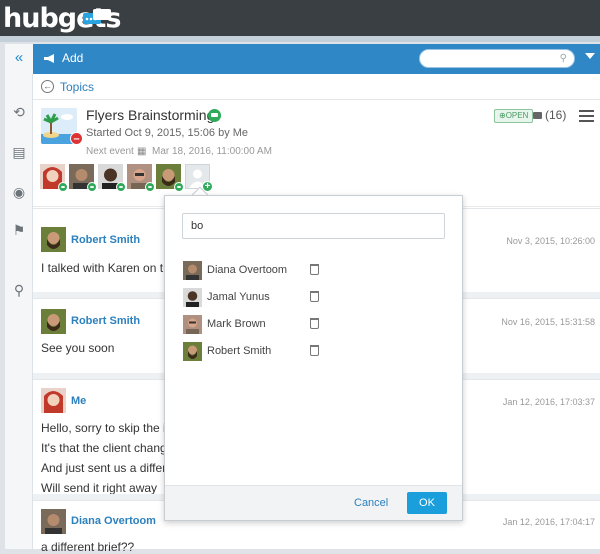 This screenshot has width=600, height=554. I want to click on topic-started: Started Oct 9, 2015, 15:06 by Me, so click(167, 133).